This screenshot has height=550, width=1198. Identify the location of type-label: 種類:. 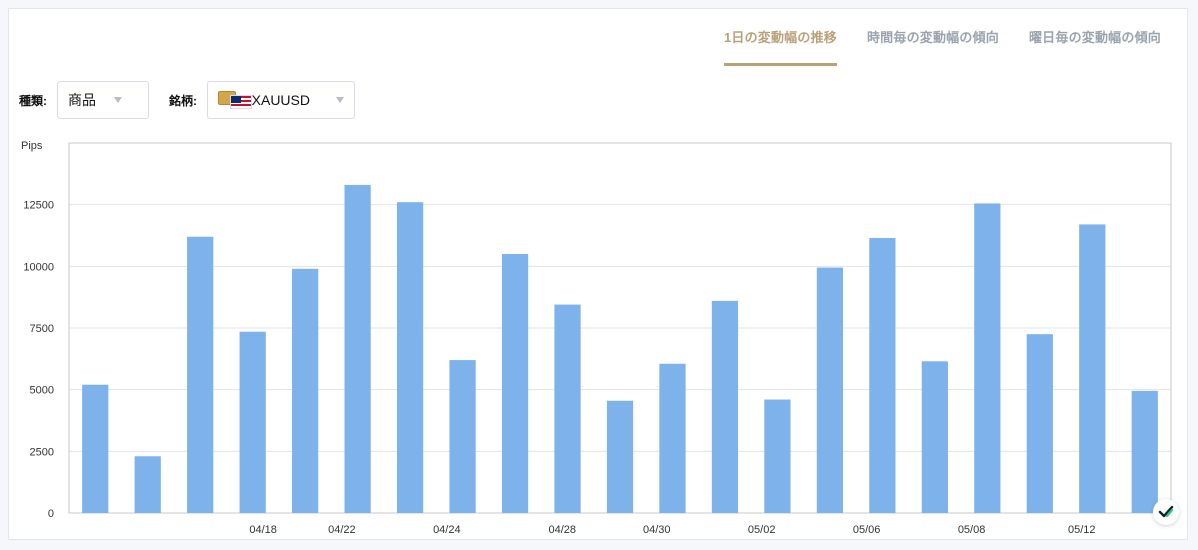
(33, 100).